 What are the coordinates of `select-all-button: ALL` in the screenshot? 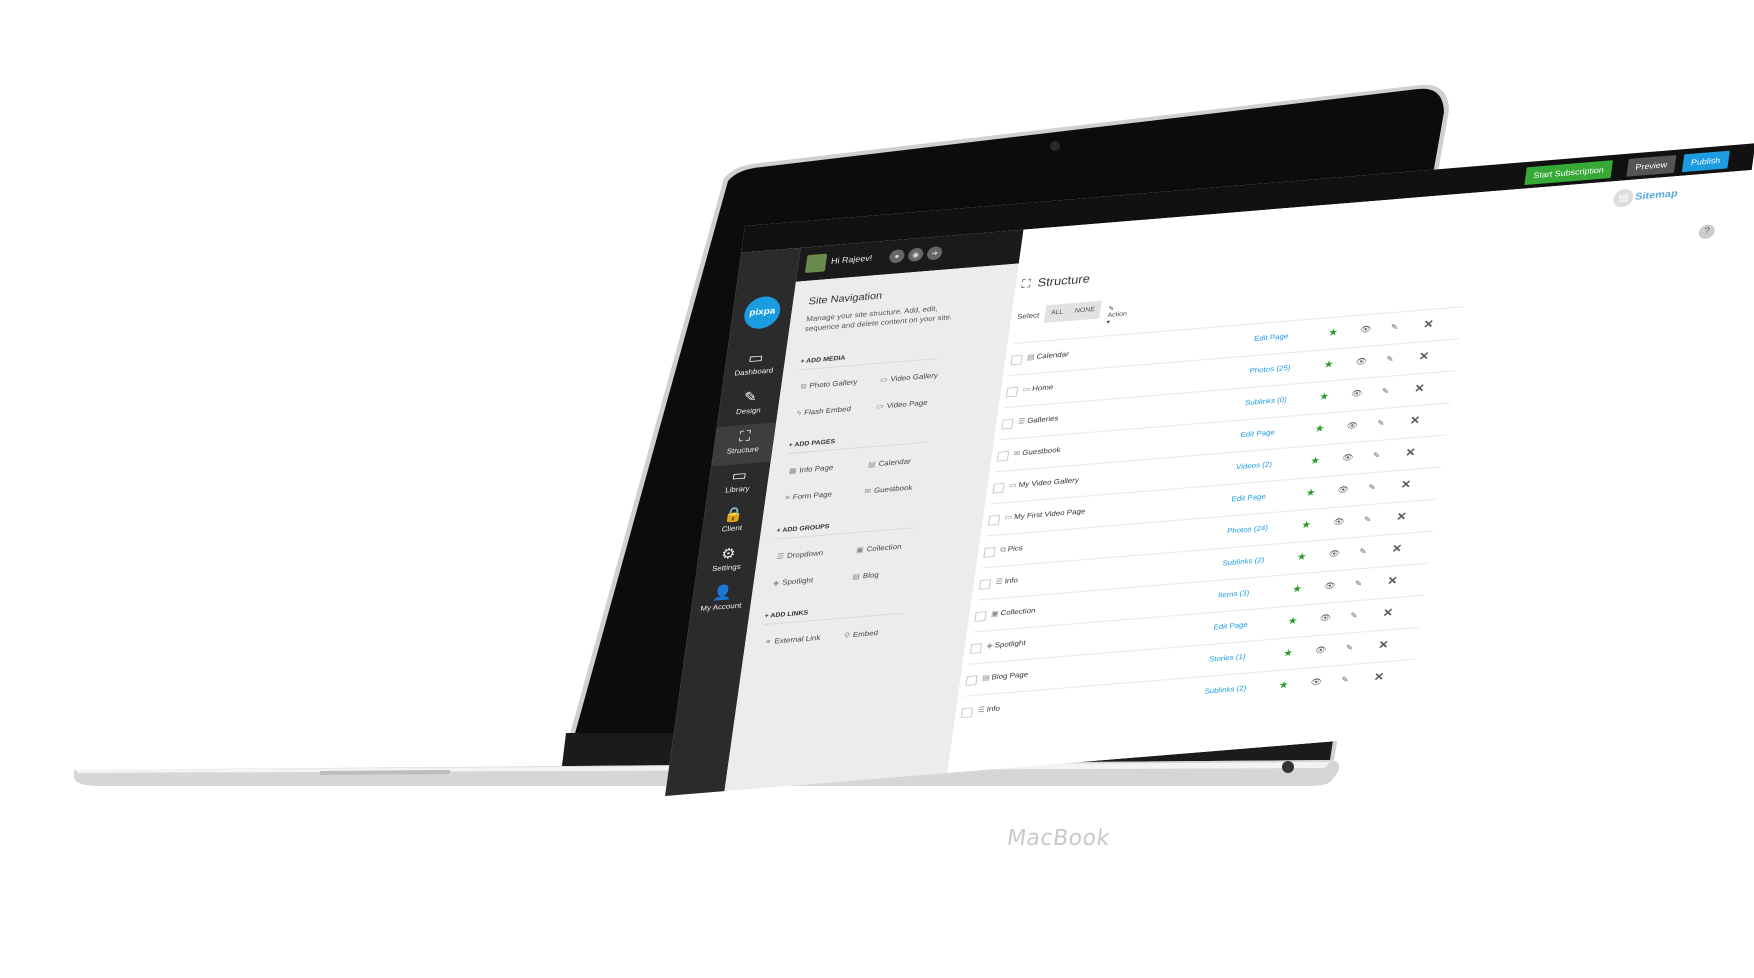 It's located at (1057, 313).